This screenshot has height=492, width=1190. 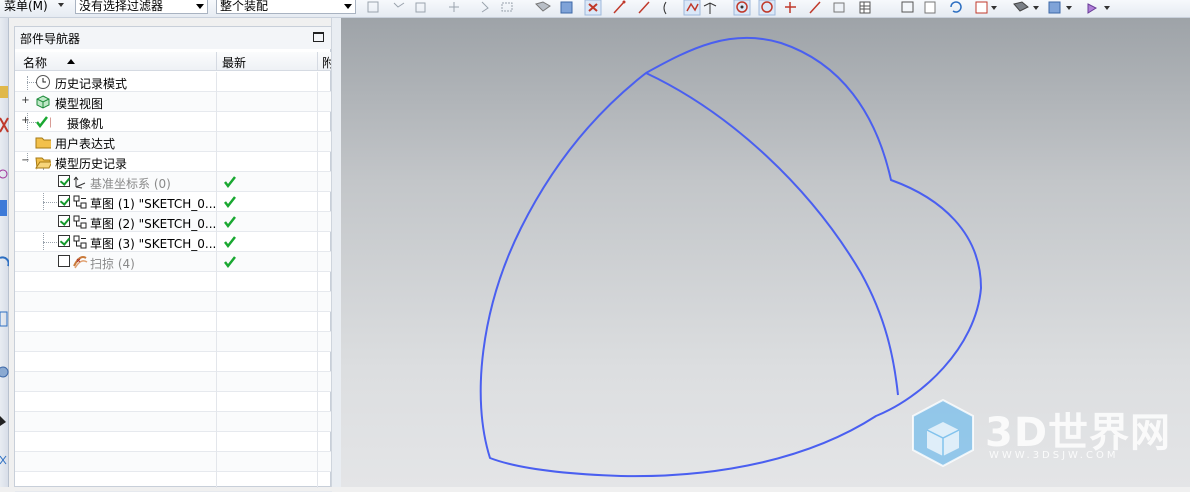 What do you see at coordinates (173, 162) in the screenshot?
I see `tree-node-model-history: − 模型历史记录` at bounding box center [173, 162].